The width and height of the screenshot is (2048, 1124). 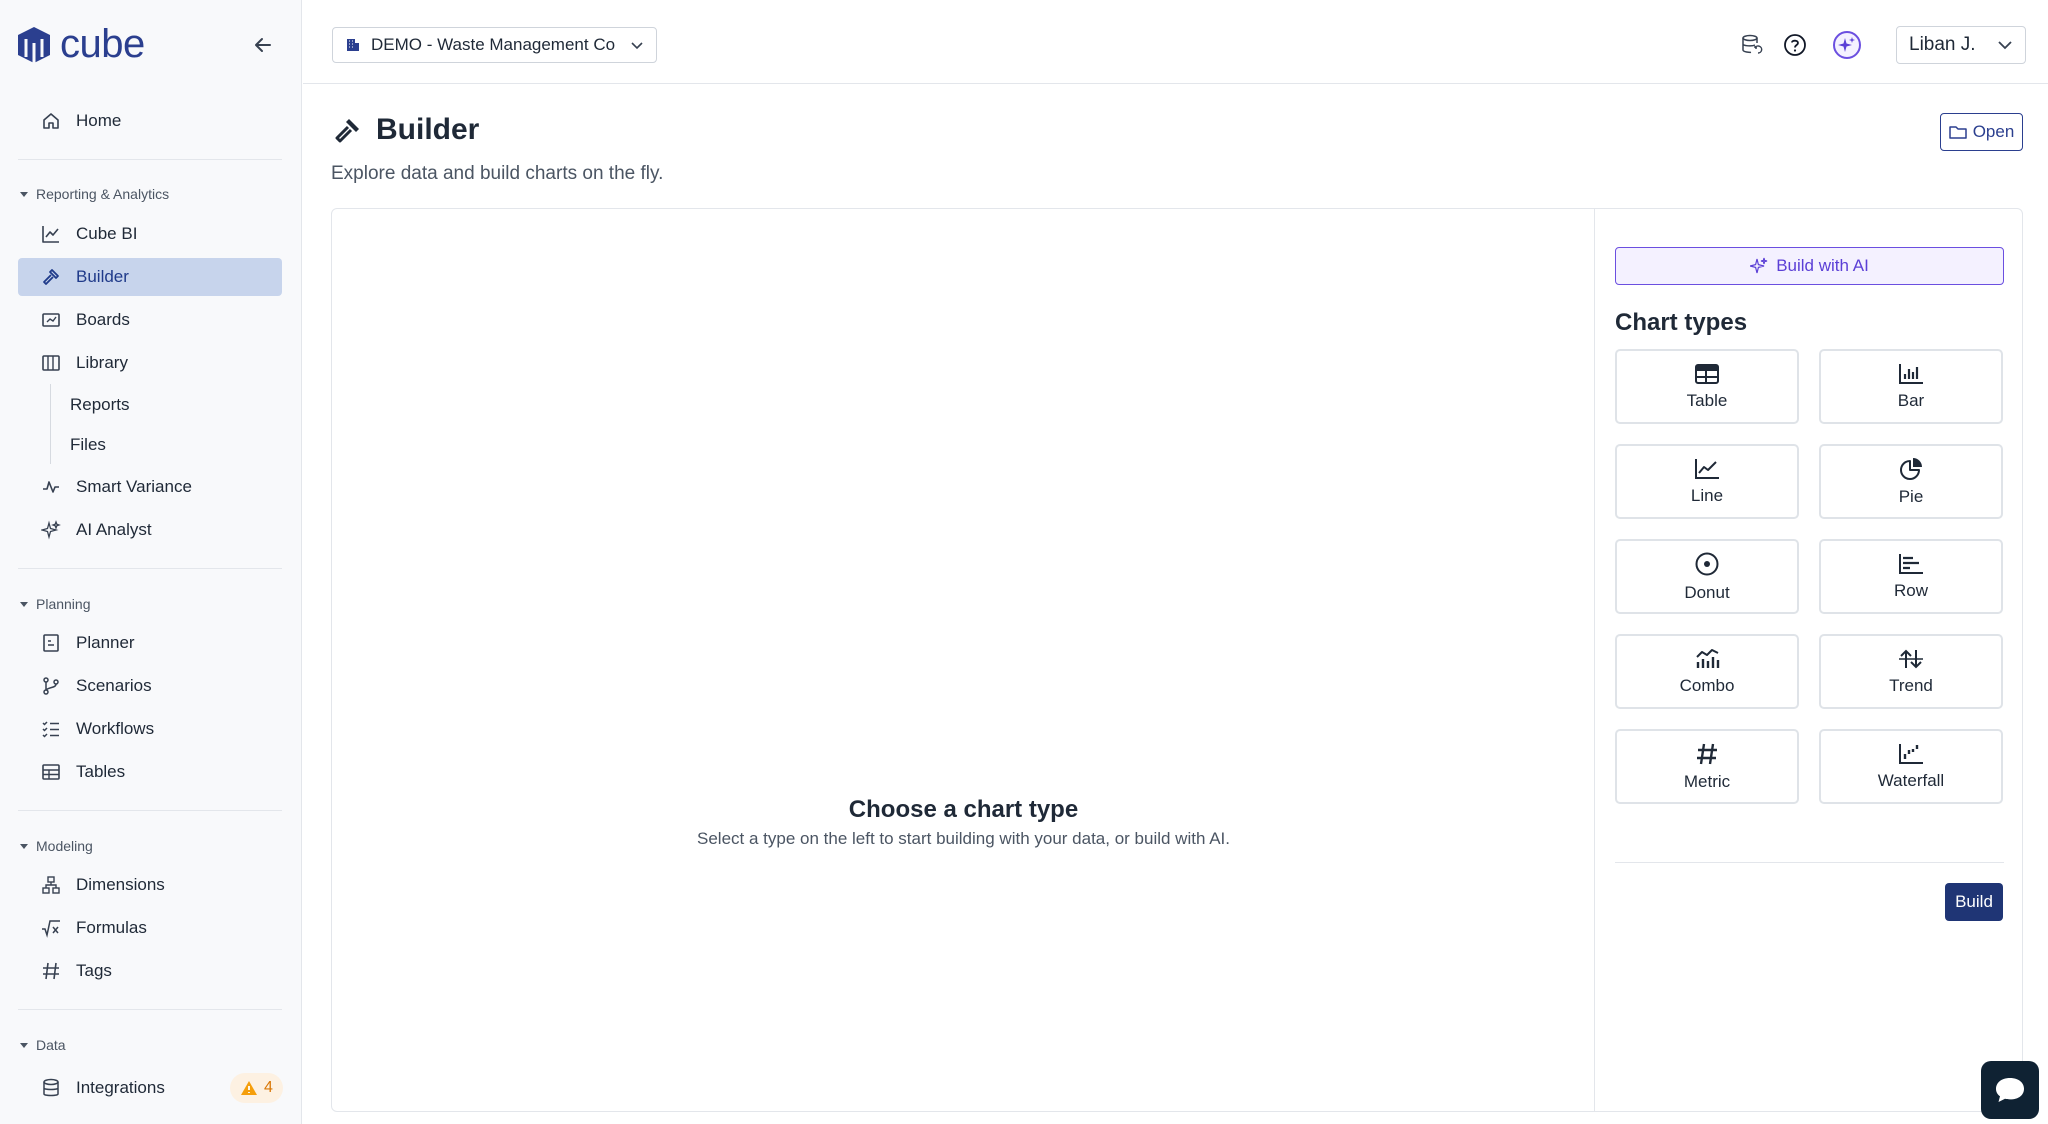 I want to click on sidebar-item-workflows: Workflows, so click(x=150, y=729).